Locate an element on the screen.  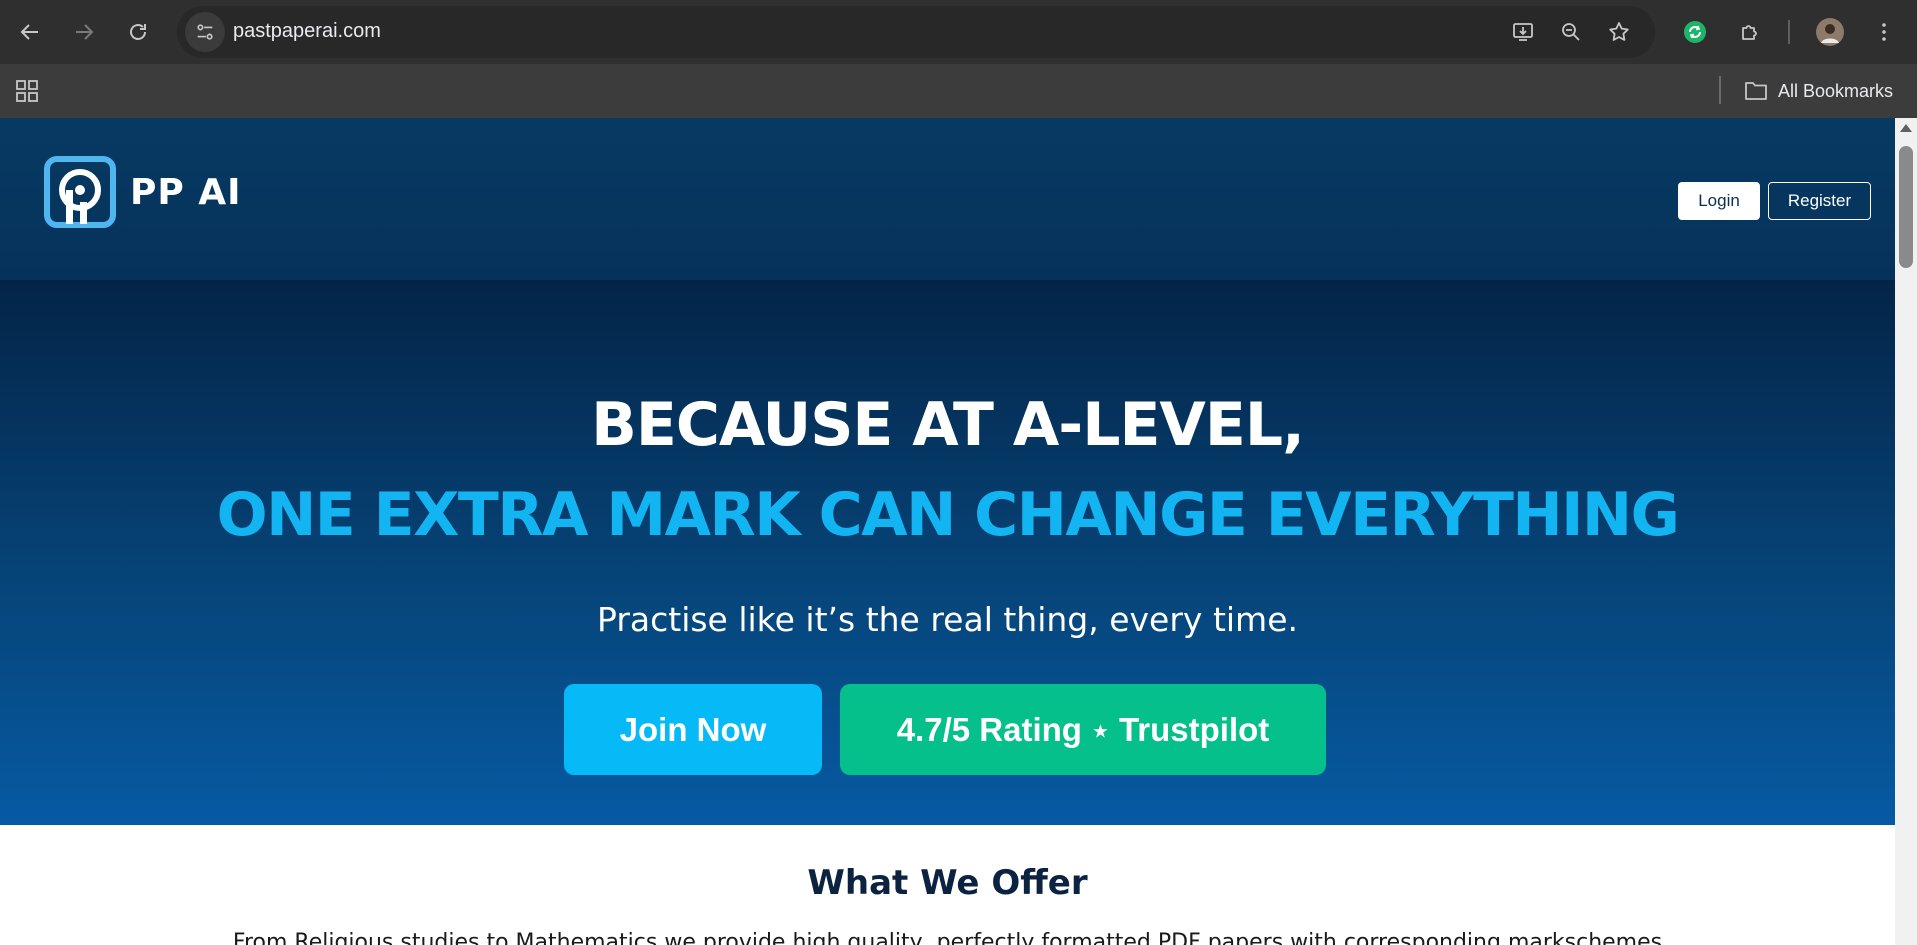
browser-toolbar: pastpaperai.com is located at coordinates (958, 32).